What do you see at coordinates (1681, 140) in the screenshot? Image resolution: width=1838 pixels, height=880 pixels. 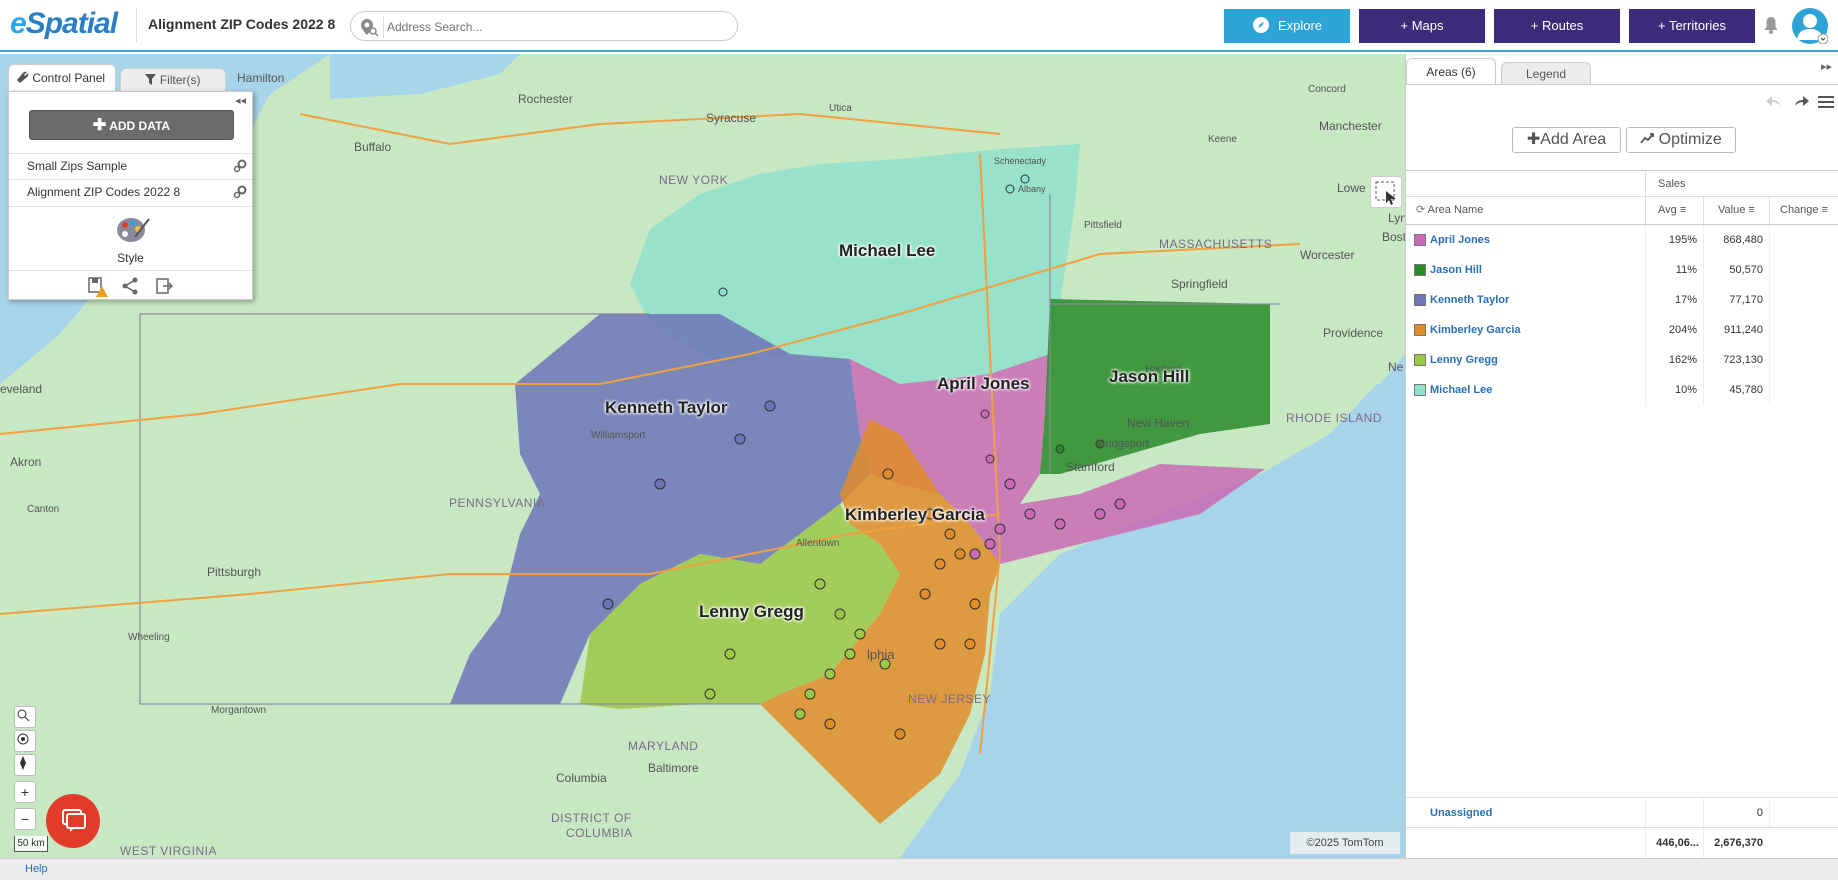 I see `optimize-button: Optimize` at bounding box center [1681, 140].